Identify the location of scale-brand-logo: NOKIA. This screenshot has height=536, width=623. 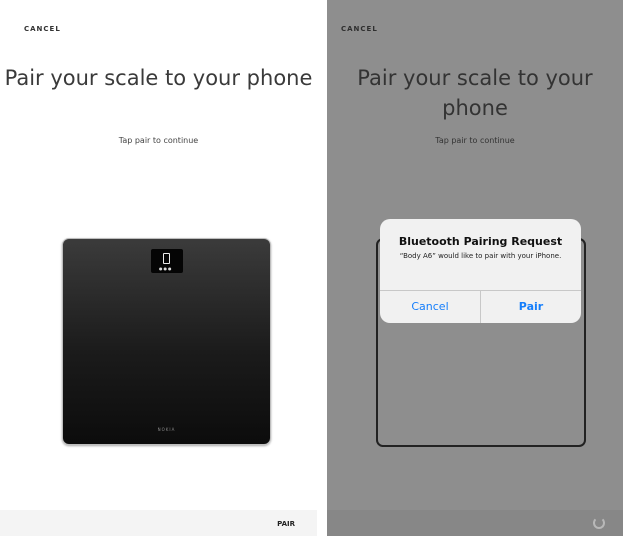
(166, 429).